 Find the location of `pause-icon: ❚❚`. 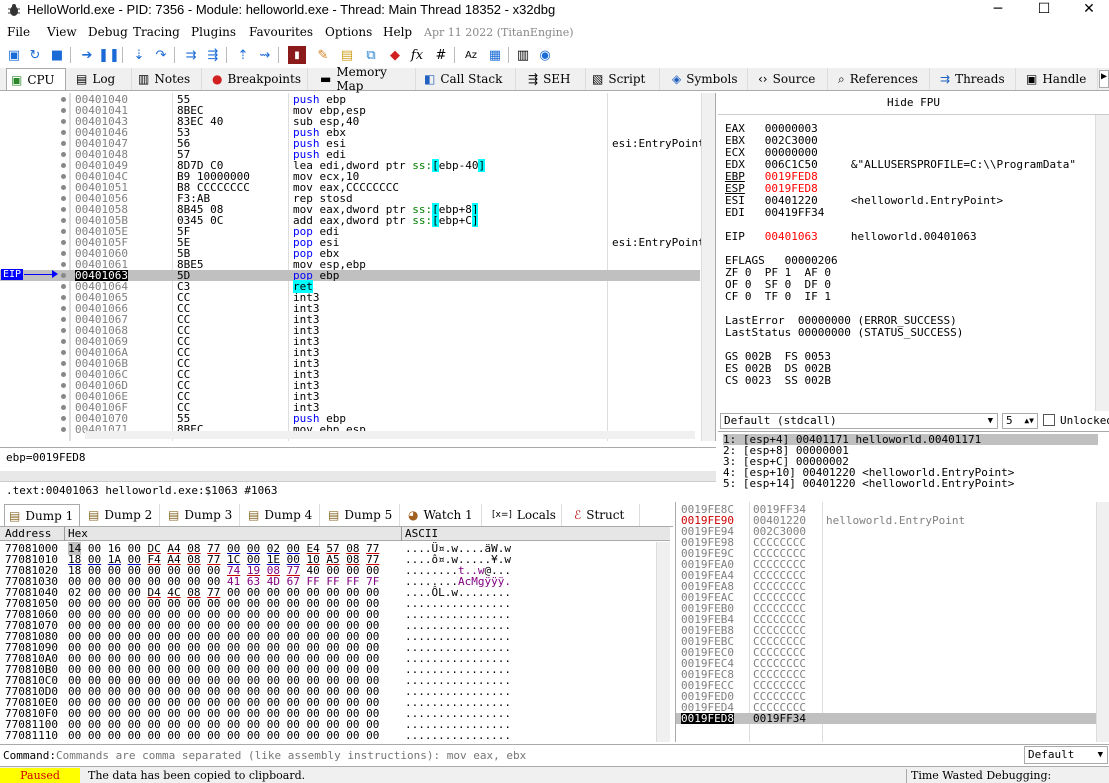

pause-icon: ❚❚ is located at coordinates (109, 55).